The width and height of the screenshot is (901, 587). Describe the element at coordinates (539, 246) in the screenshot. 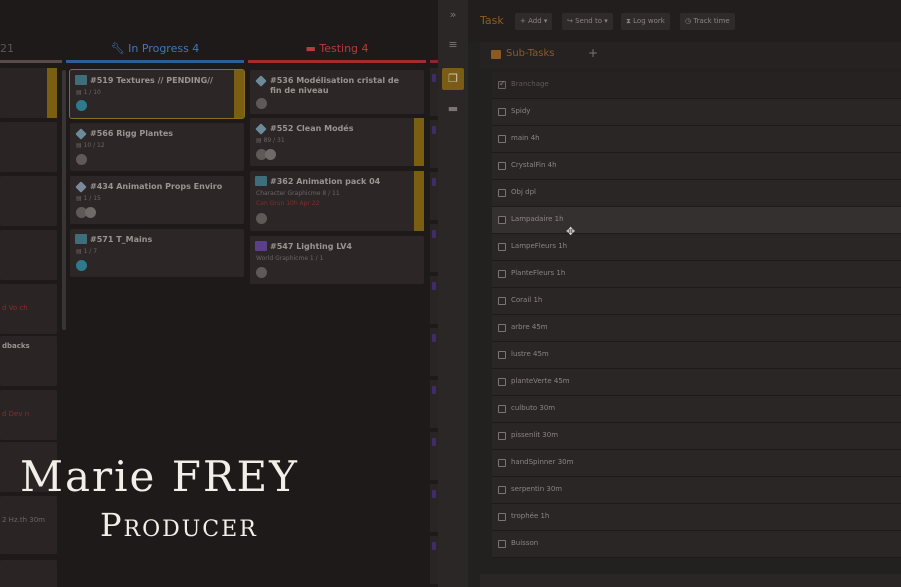

I see `subtask-label: LampeFleurs 1h` at that location.